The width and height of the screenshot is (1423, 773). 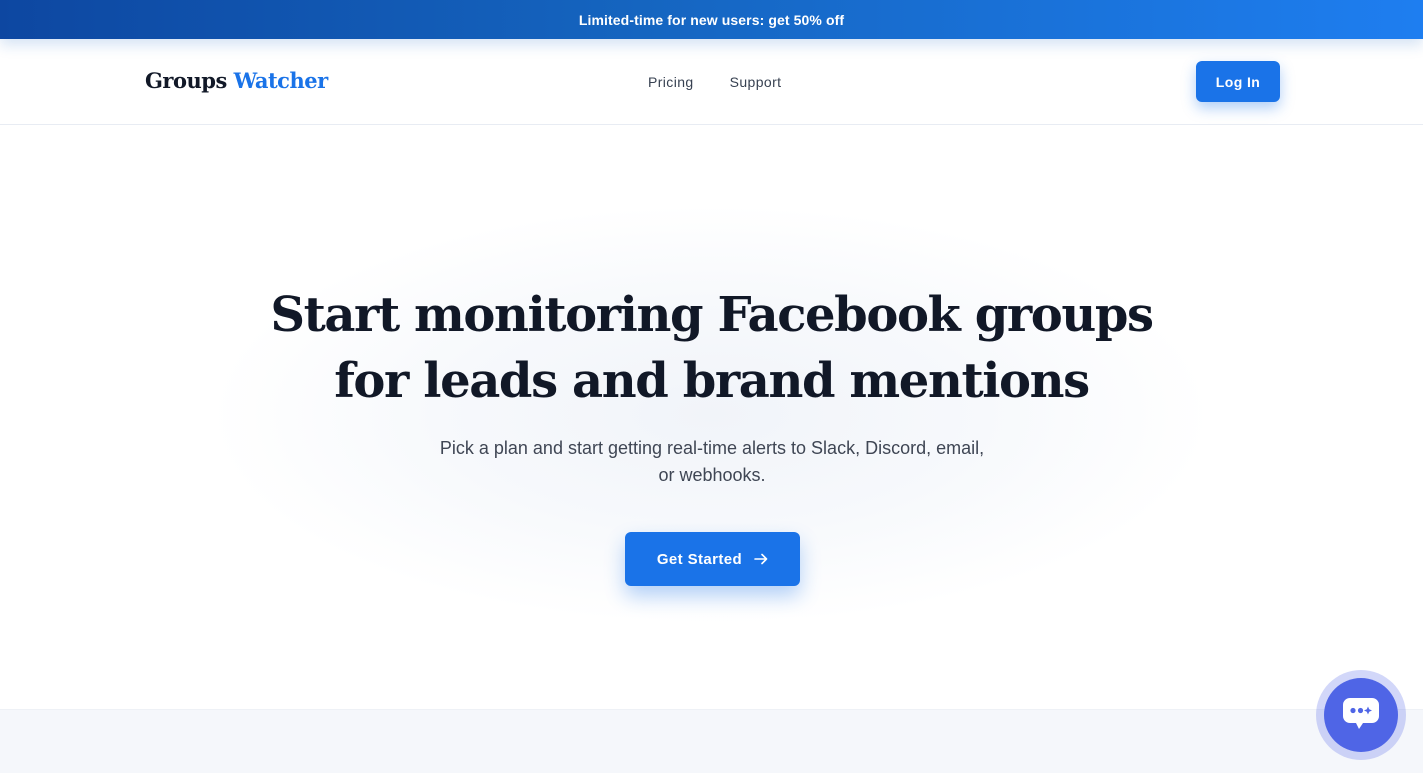 I want to click on chat-widget-button, so click(x=1361, y=715).